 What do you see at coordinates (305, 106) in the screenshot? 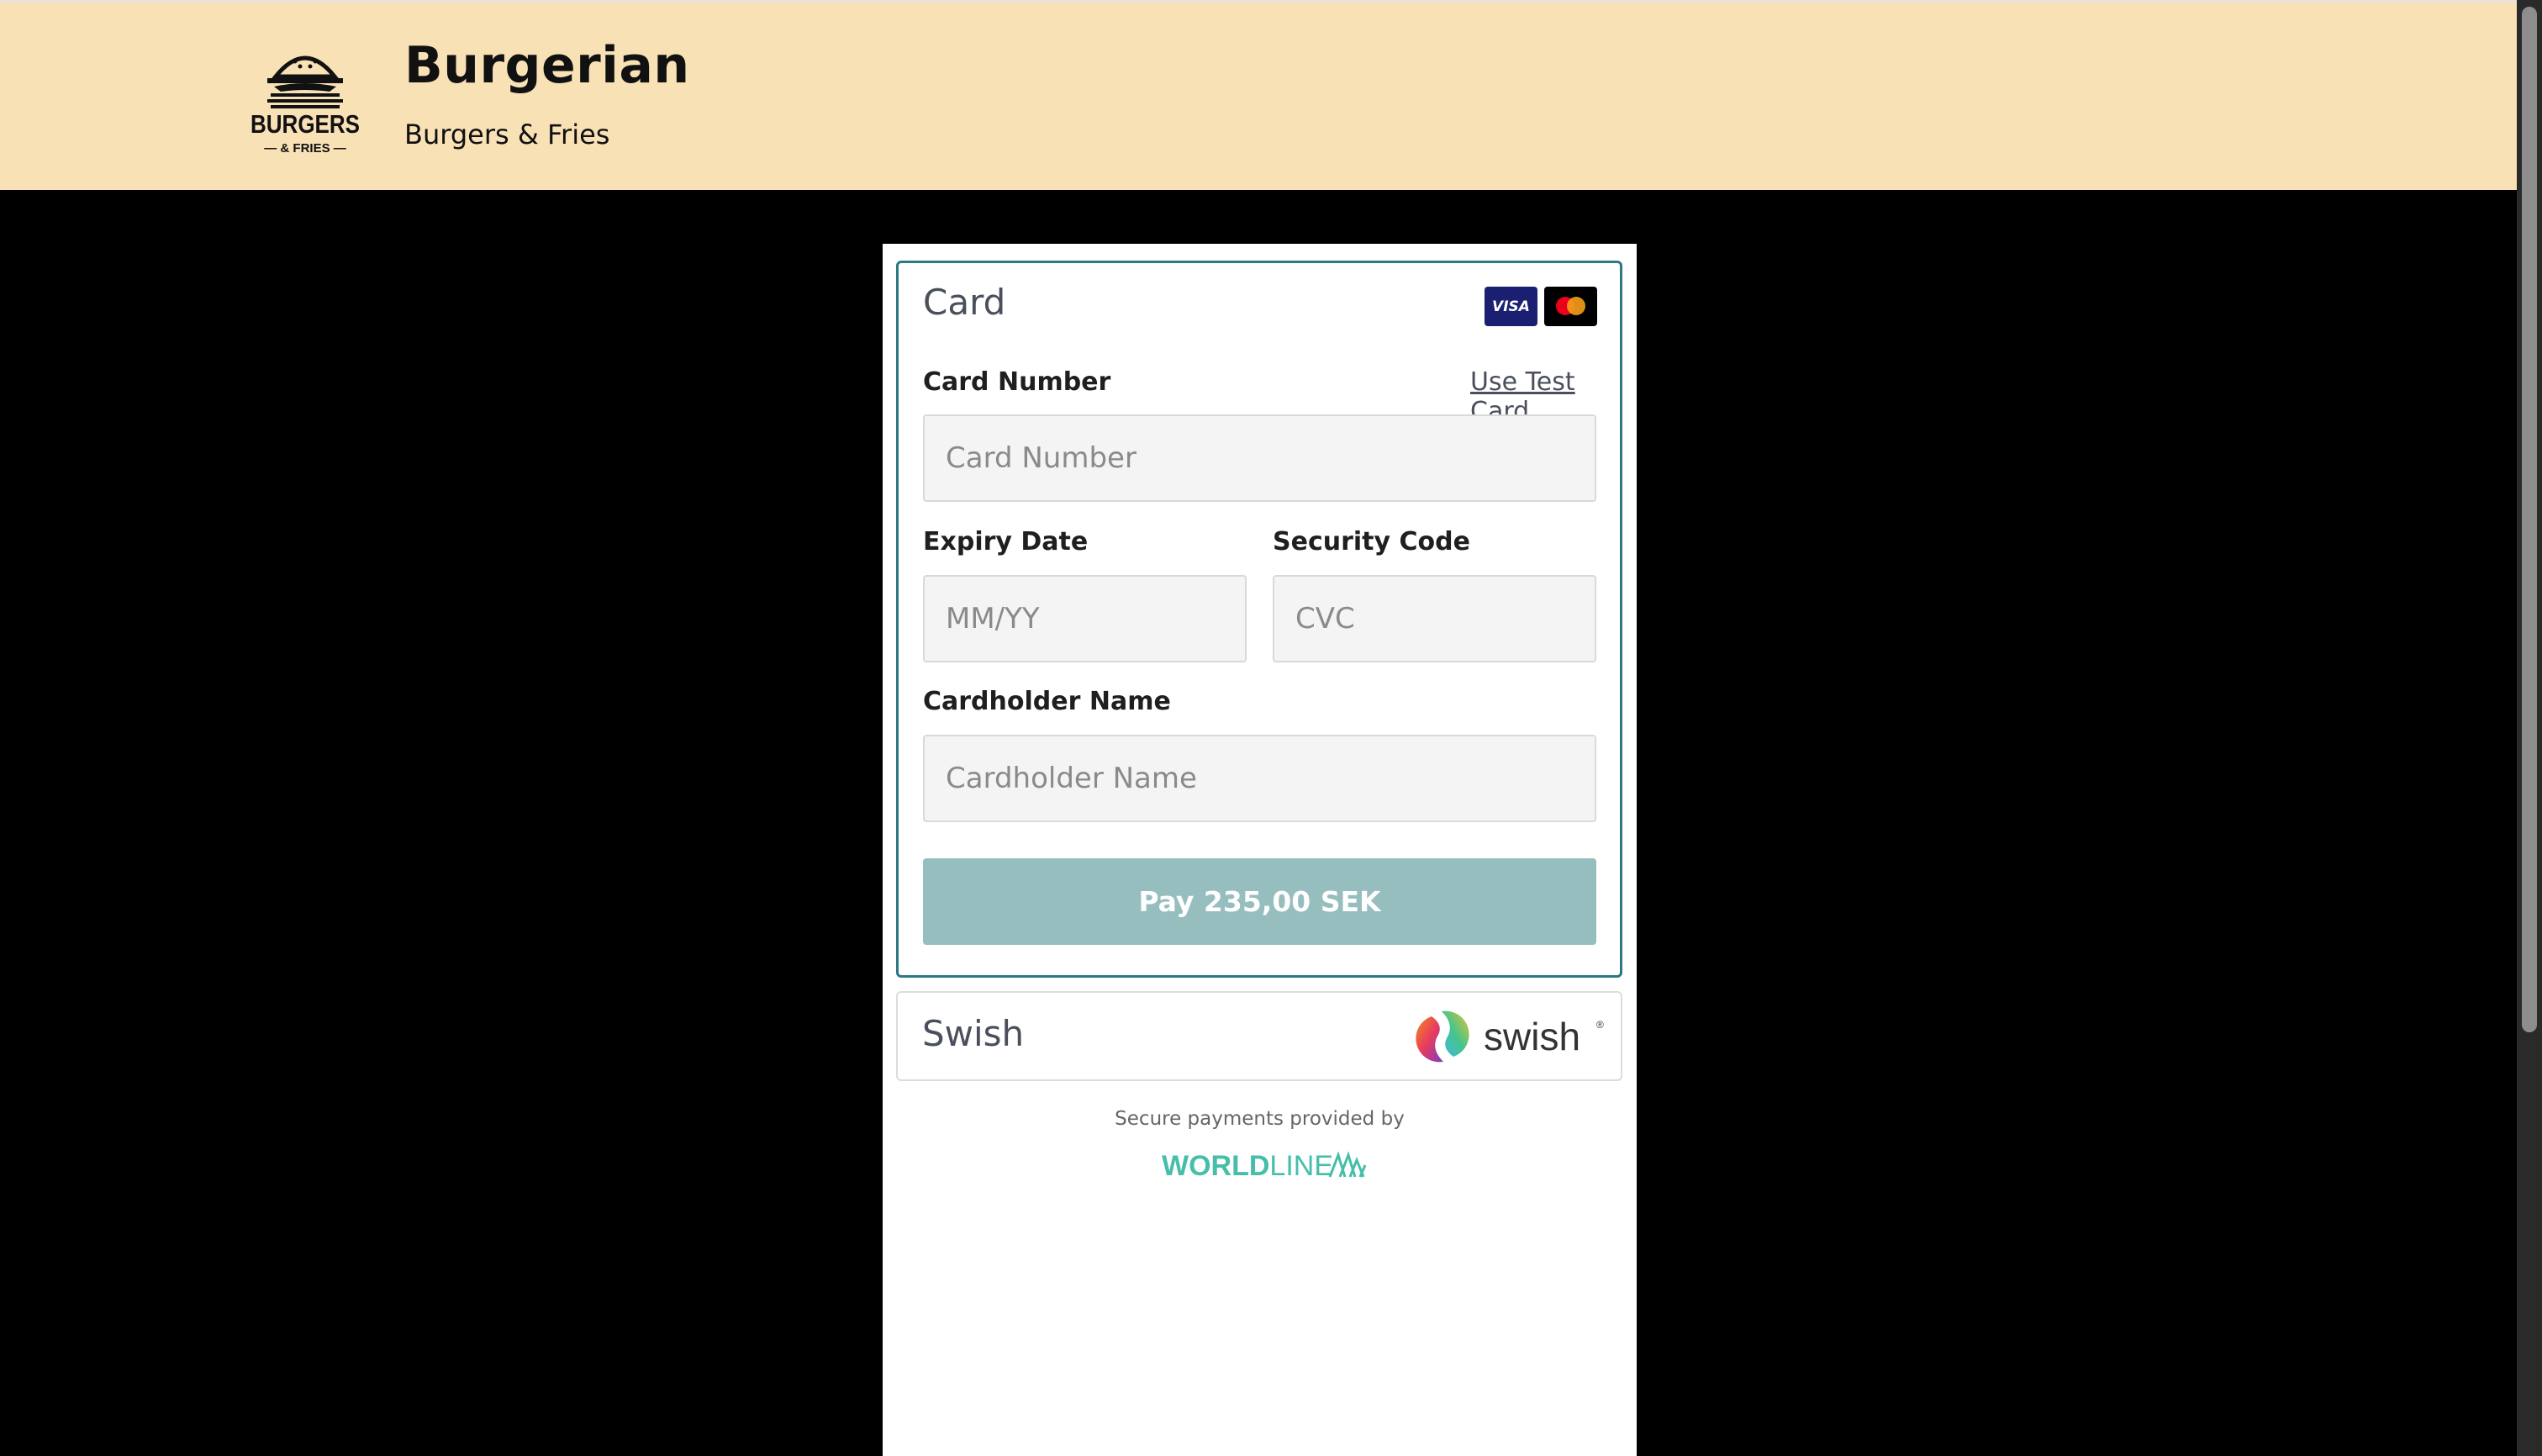
I see `burger-logo-icon: BURGERS — & FRIES —` at bounding box center [305, 106].